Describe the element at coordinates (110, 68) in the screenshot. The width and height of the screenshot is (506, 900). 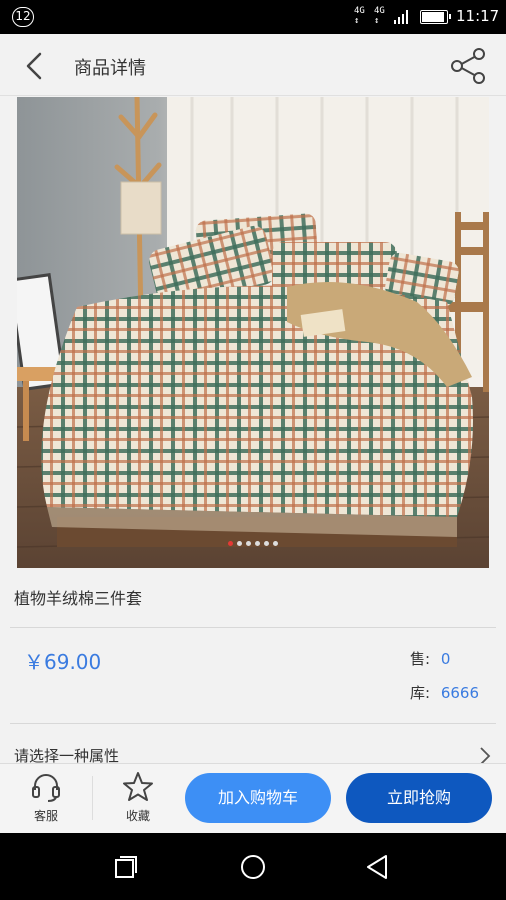
I see `page-title: 商品详情` at that location.